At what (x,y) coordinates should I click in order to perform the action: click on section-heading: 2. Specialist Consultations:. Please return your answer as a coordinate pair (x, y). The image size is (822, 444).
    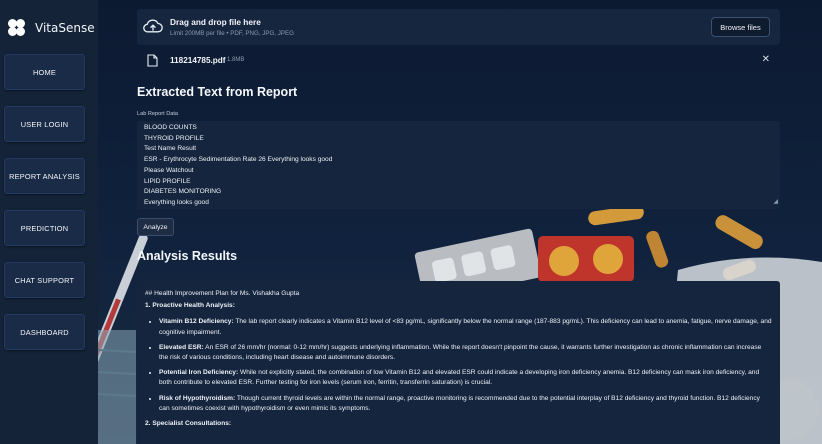
    Looking at the image, I should click on (188, 424).